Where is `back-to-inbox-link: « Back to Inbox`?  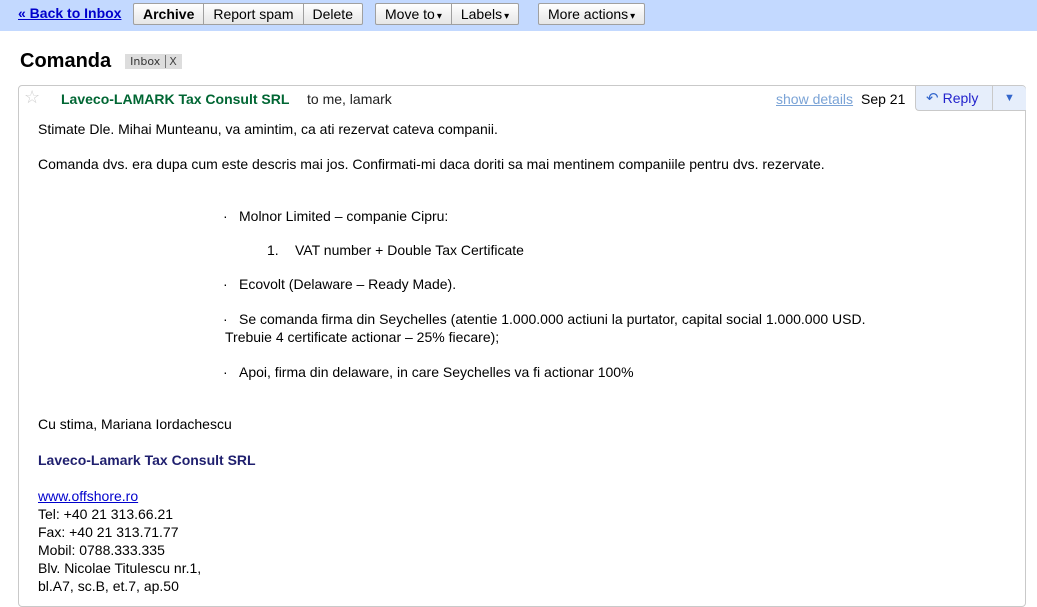 back-to-inbox-link: « Back to Inbox is located at coordinates (69, 13).